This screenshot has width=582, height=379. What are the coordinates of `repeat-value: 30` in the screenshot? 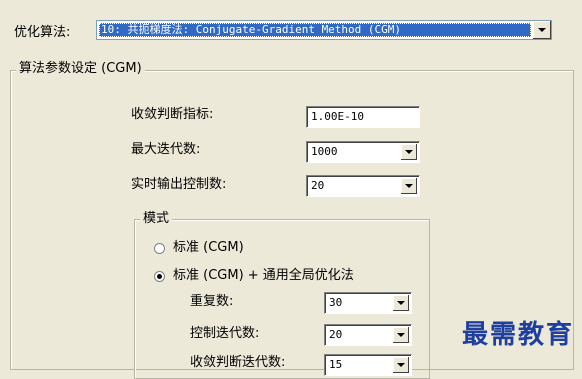 It's located at (336, 302).